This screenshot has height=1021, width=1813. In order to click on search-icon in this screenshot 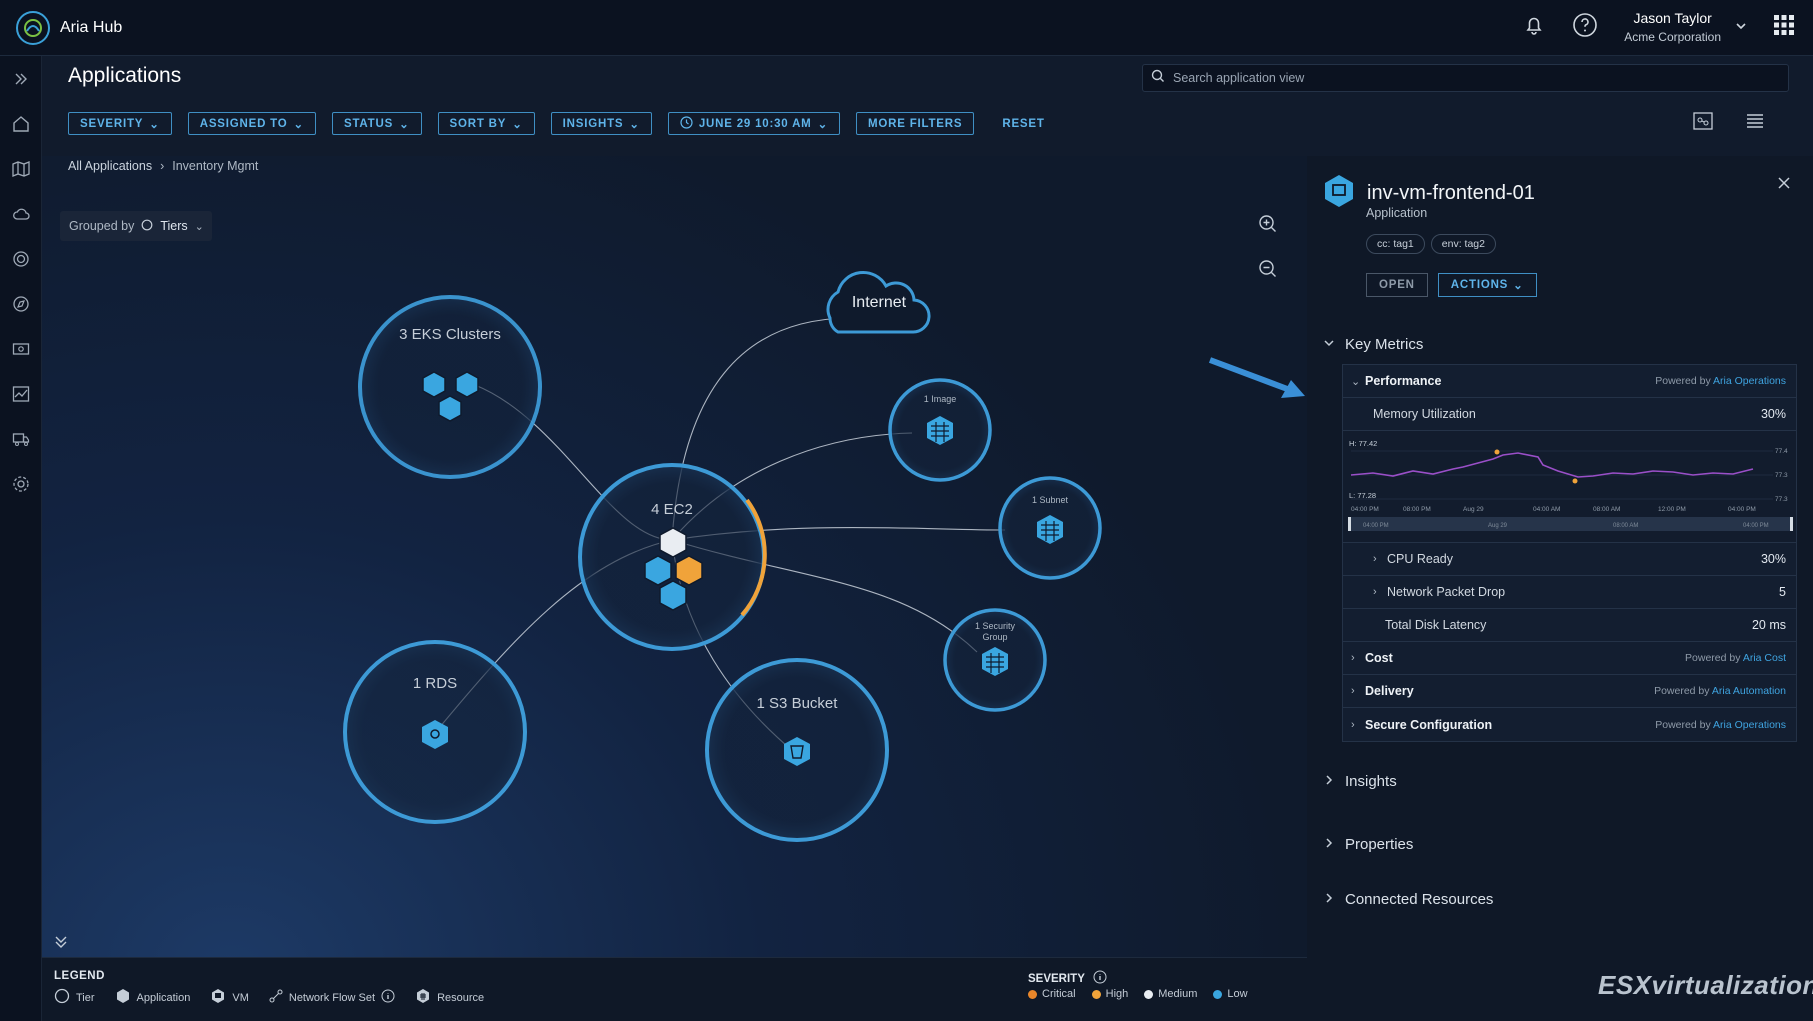, I will do `click(1158, 78)`.